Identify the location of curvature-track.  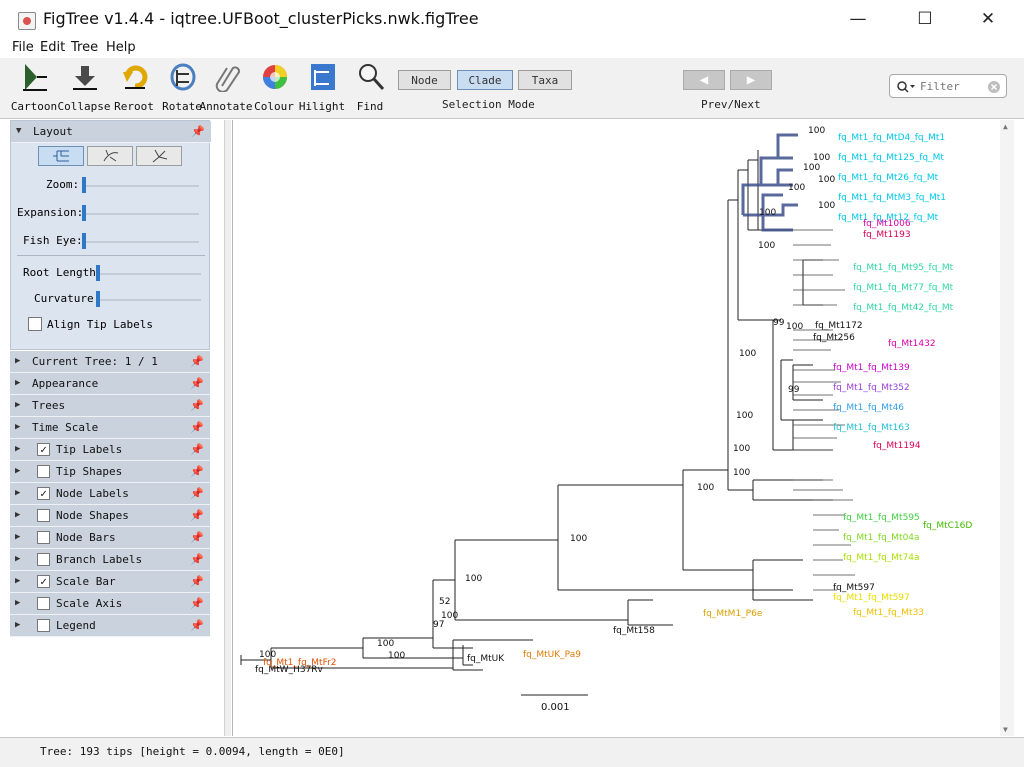
(149, 300).